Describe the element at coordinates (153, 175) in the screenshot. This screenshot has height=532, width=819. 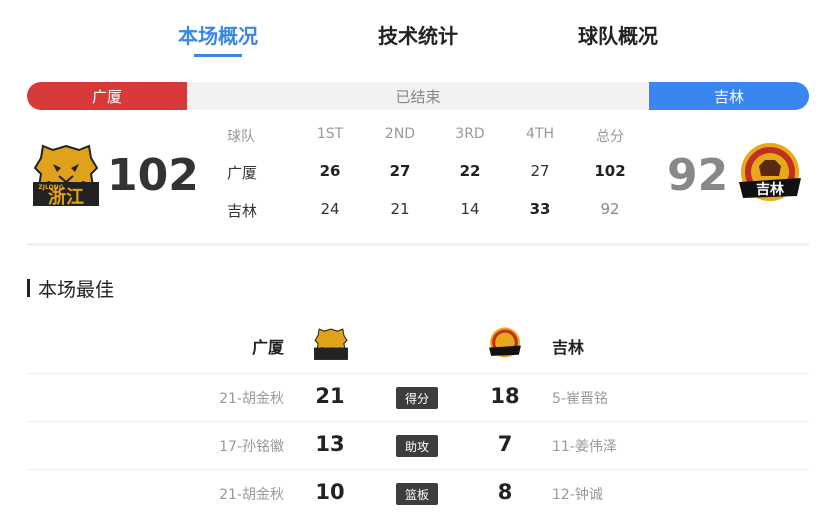
I see `home-total-score: 102` at that location.